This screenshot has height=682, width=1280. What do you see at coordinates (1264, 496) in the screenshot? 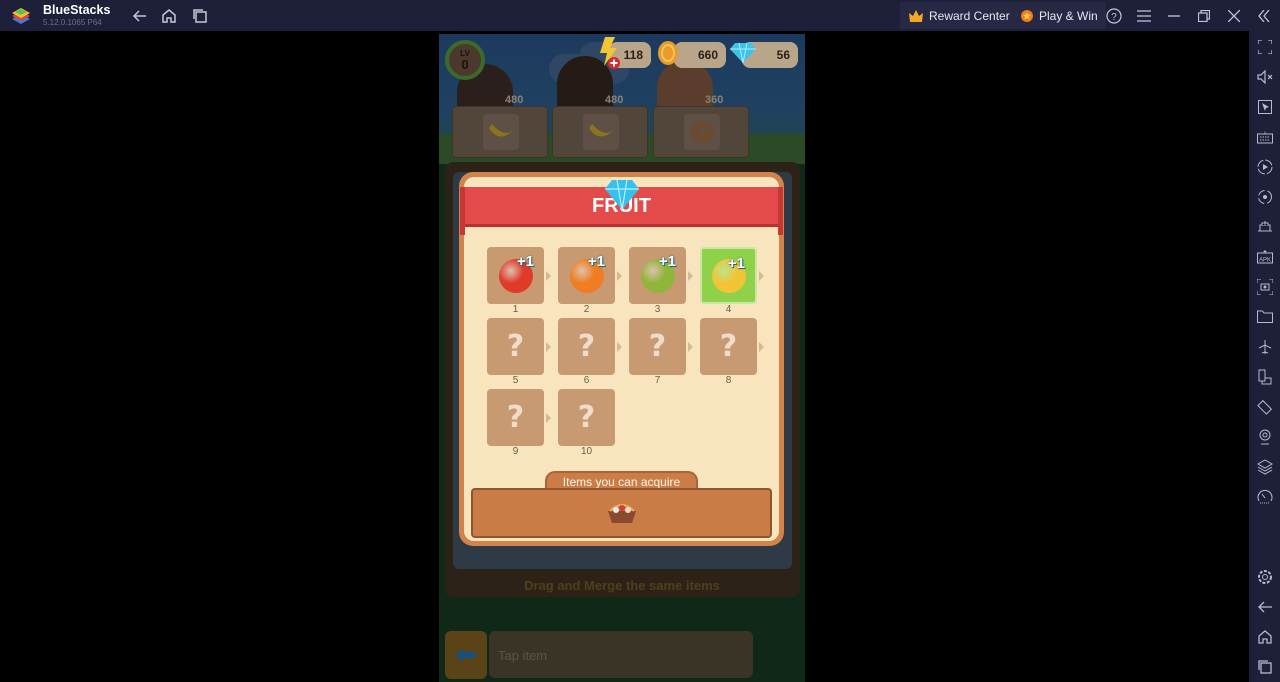
I see `speedometer-icon` at bounding box center [1264, 496].